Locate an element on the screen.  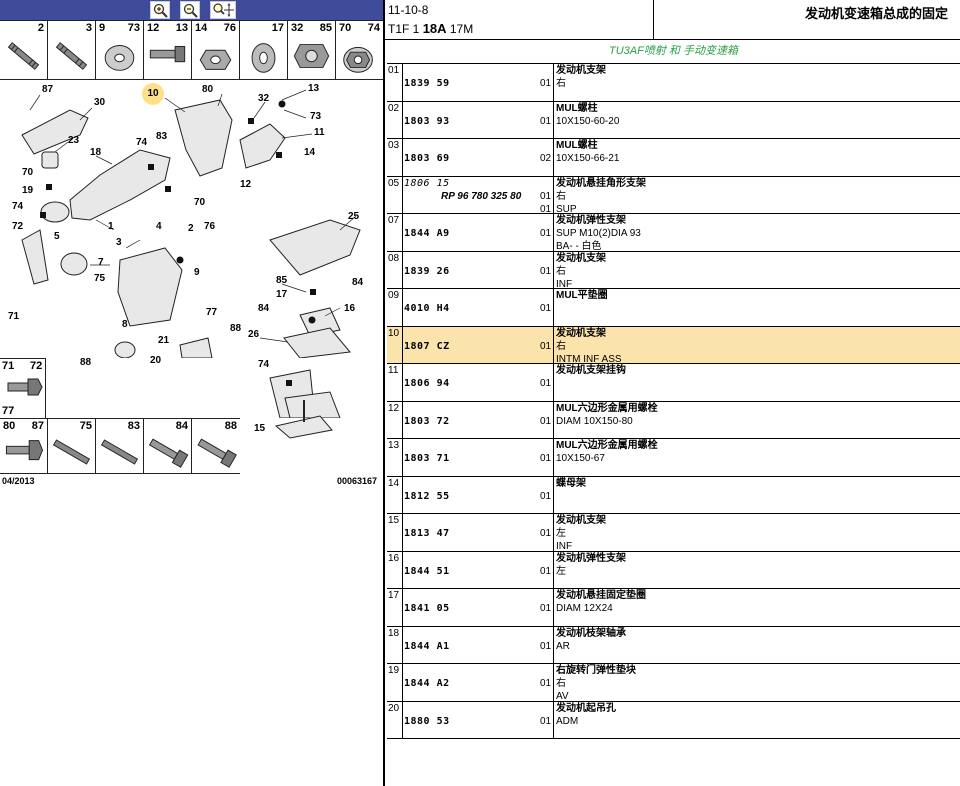
table-row: 02 1803 93 01 MUL螺柱 10X150-60-20 is located at coordinates (673, 119).